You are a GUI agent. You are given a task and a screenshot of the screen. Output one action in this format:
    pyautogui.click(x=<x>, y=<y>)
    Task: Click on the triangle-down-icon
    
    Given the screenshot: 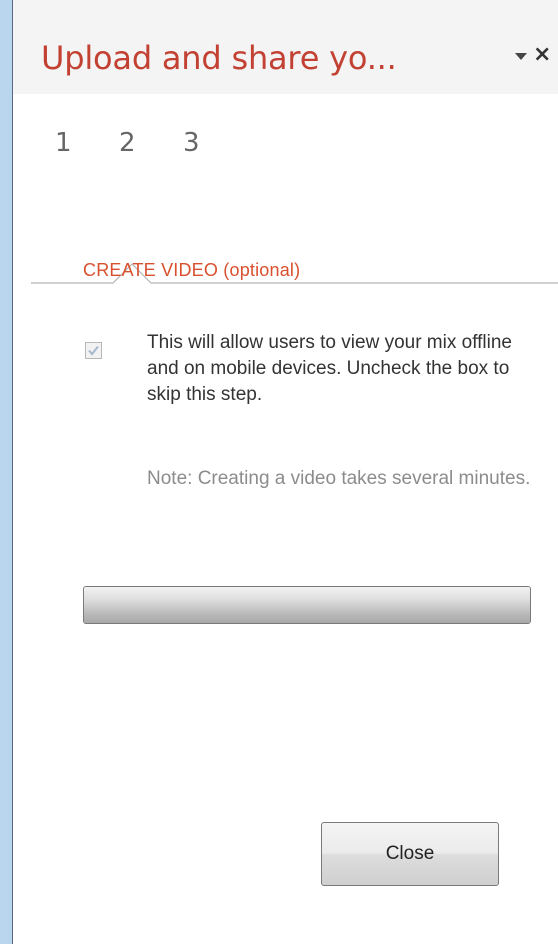 What is the action you would take?
    pyautogui.click(x=521, y=56)
    